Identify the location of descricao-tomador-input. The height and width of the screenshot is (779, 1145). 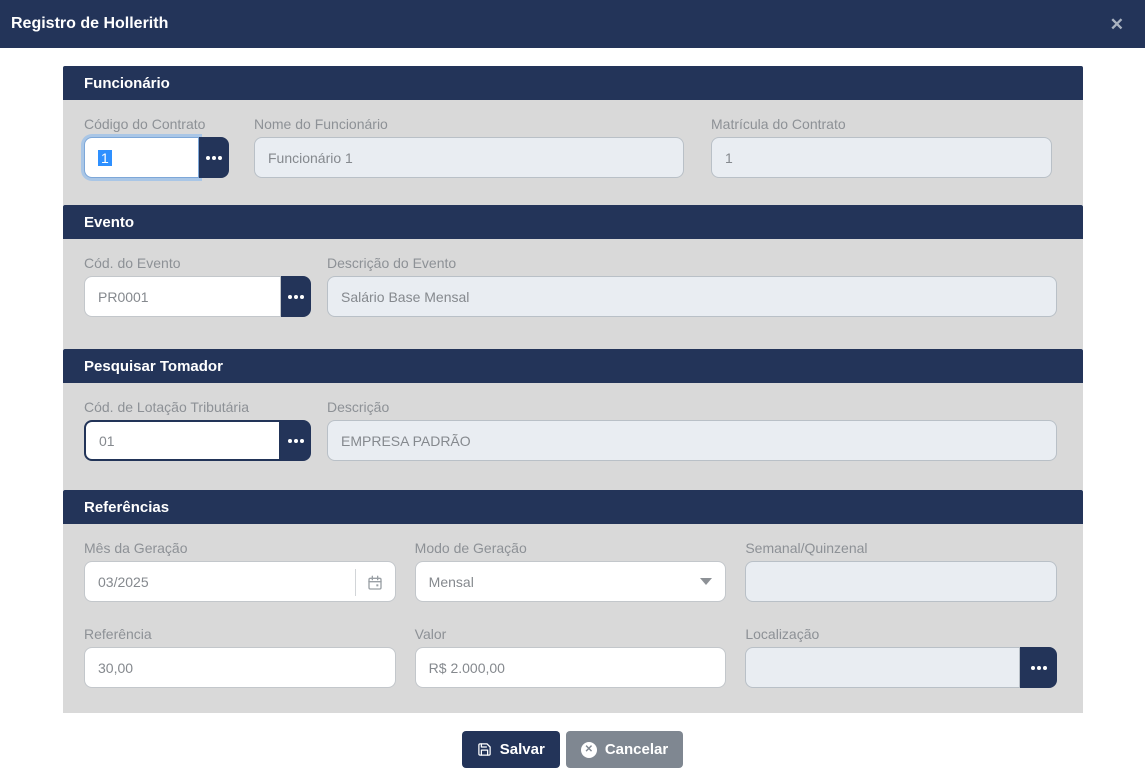
(692, 440).